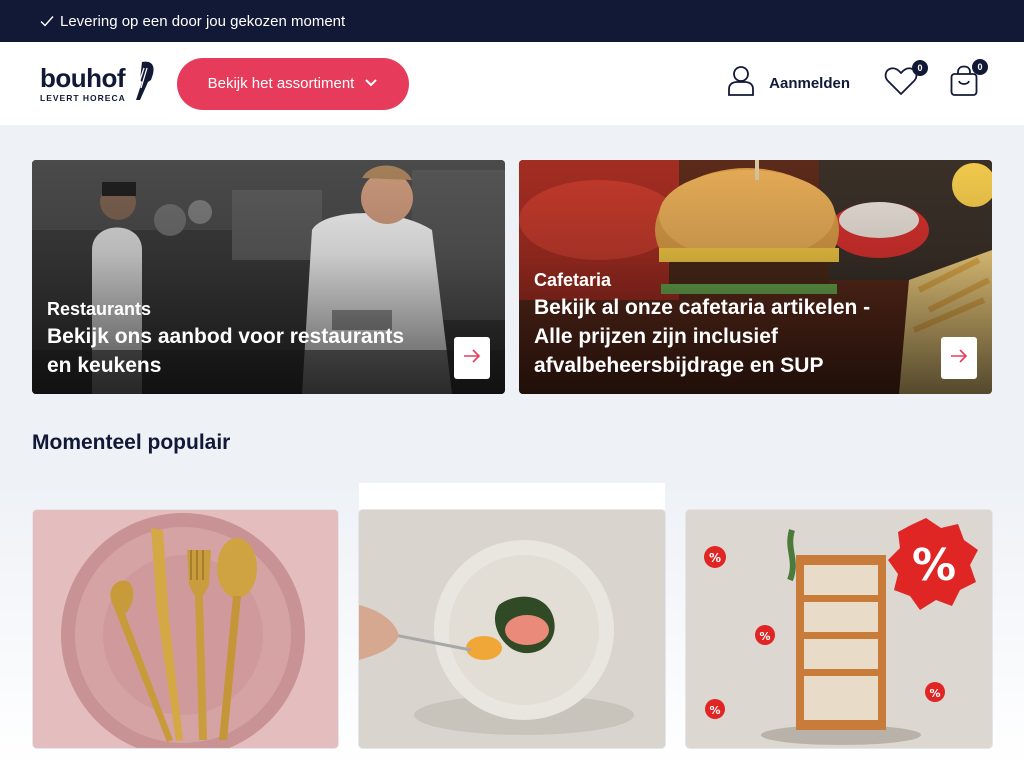 This screenshot has width=1024, height=768. What do you see at coordinates (99, 309) in the screenshot?
I see `banner-category: Restaurants` at bounding box center [99, 309].